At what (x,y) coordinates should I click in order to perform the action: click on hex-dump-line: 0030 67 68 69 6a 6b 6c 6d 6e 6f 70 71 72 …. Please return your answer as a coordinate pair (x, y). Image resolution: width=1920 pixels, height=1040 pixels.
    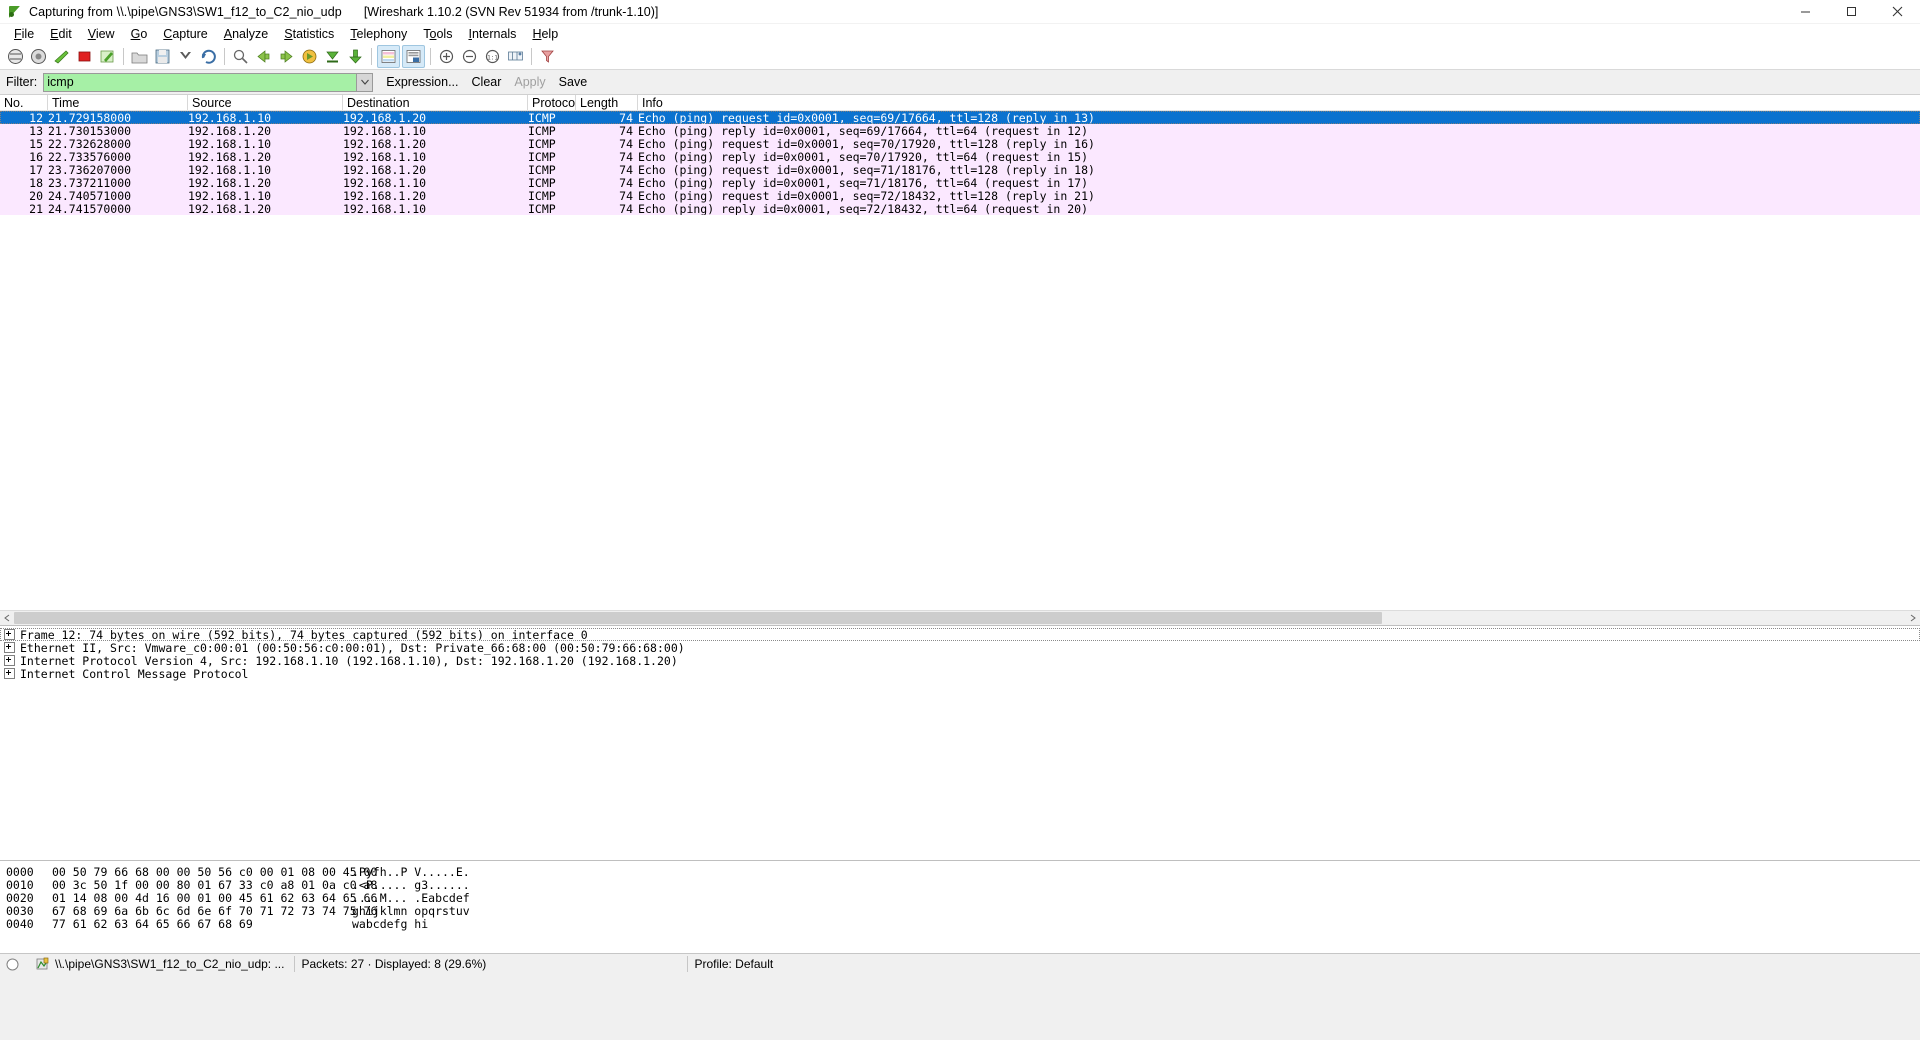
    Looking at the image, I should click on (963, 911).